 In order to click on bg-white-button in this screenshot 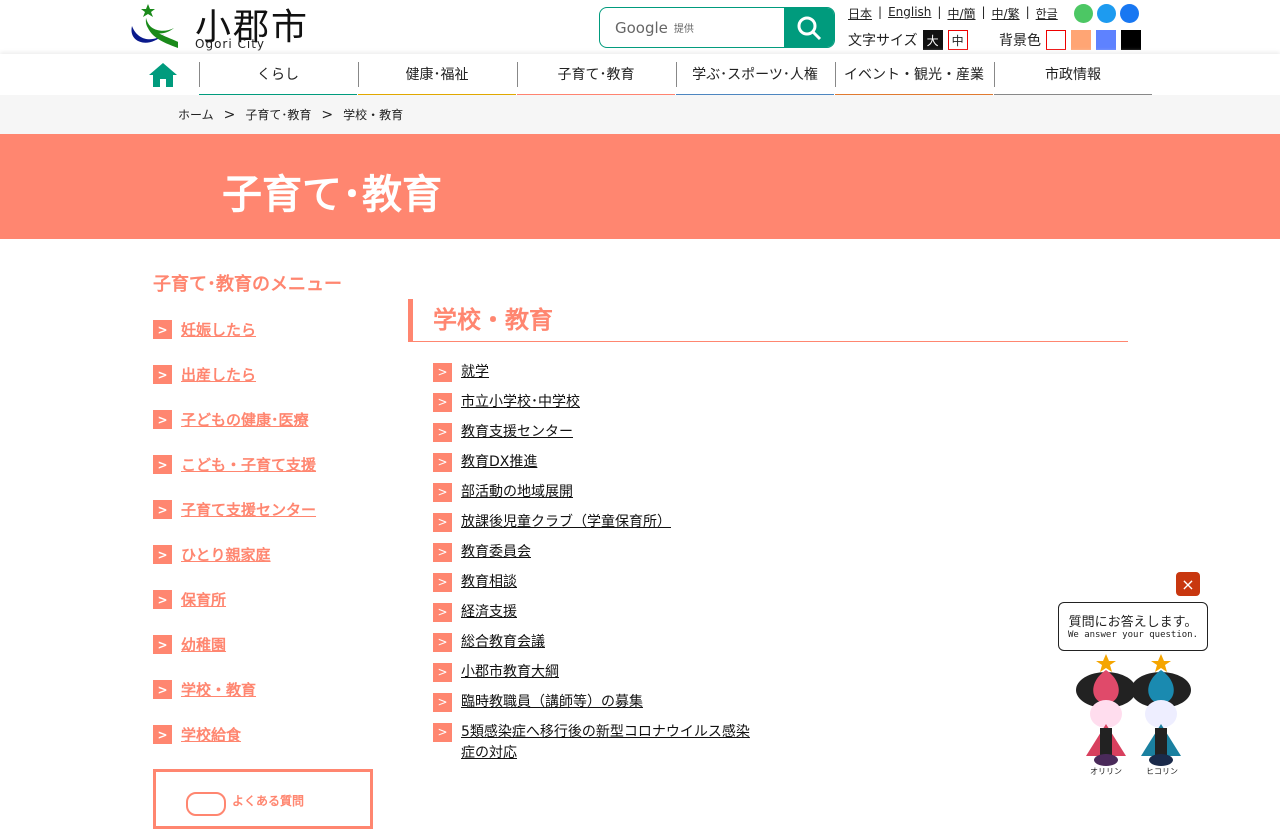, I will do `click(1056, 40)`.